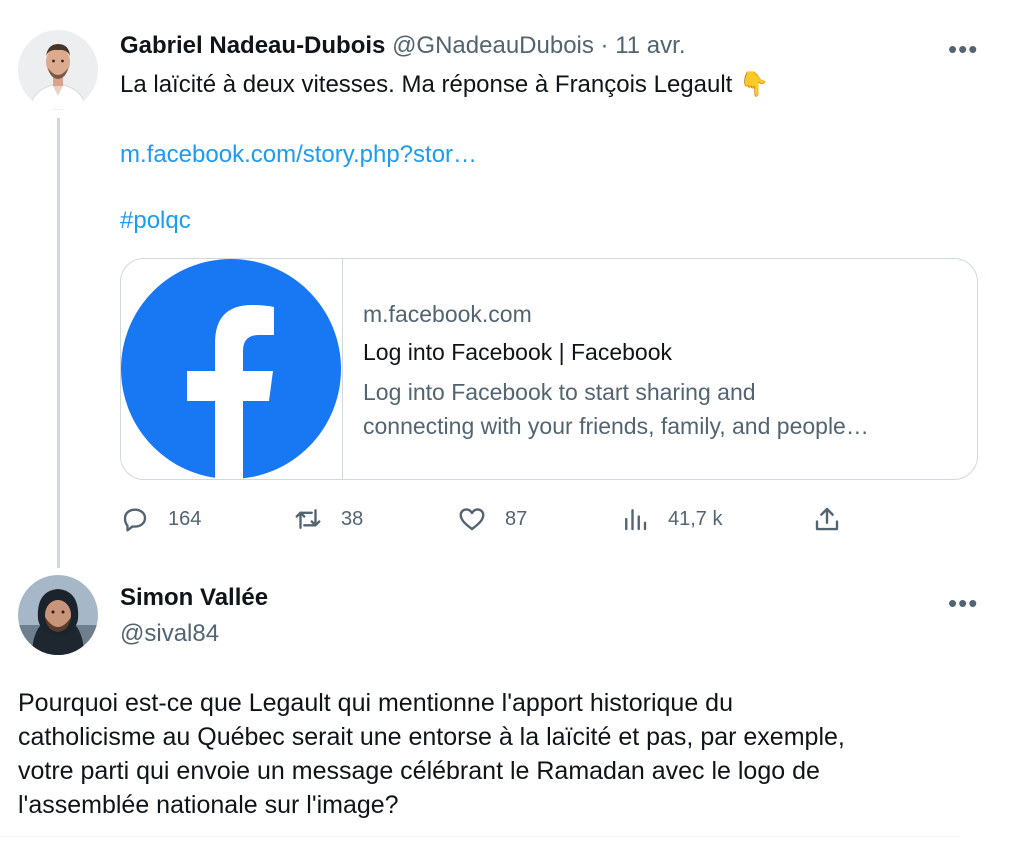 The width and height of the screenshot is (1012, 842). I want to click on card-domain: m.facebook.com, so click(447, 314).